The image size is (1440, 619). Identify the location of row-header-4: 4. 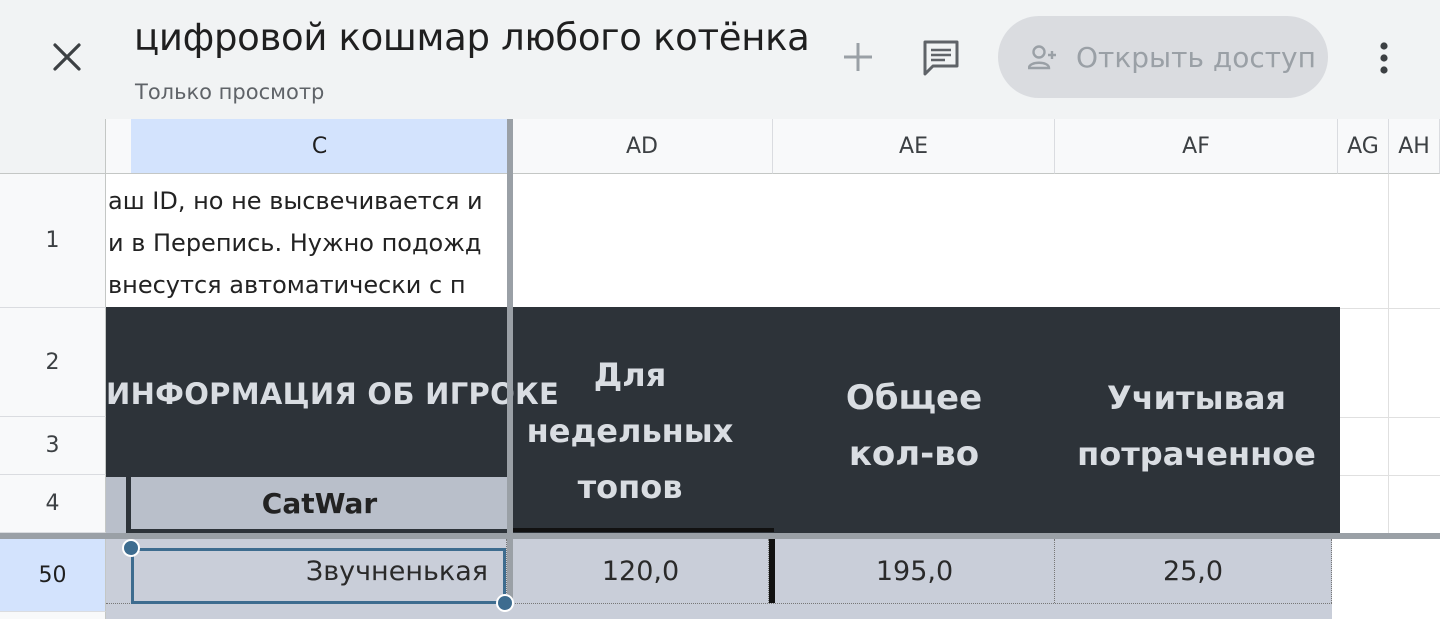
(53, 504).